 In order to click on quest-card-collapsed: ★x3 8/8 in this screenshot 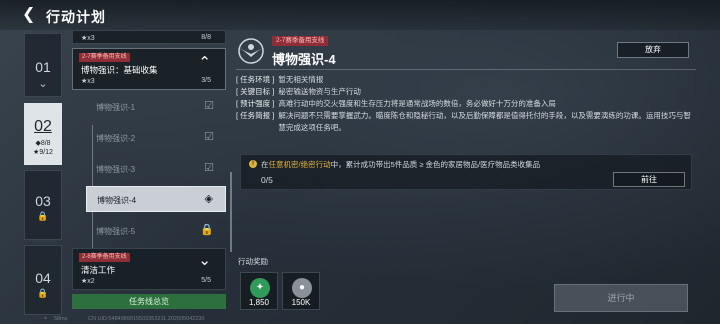, I will do `click(149, 37)`.